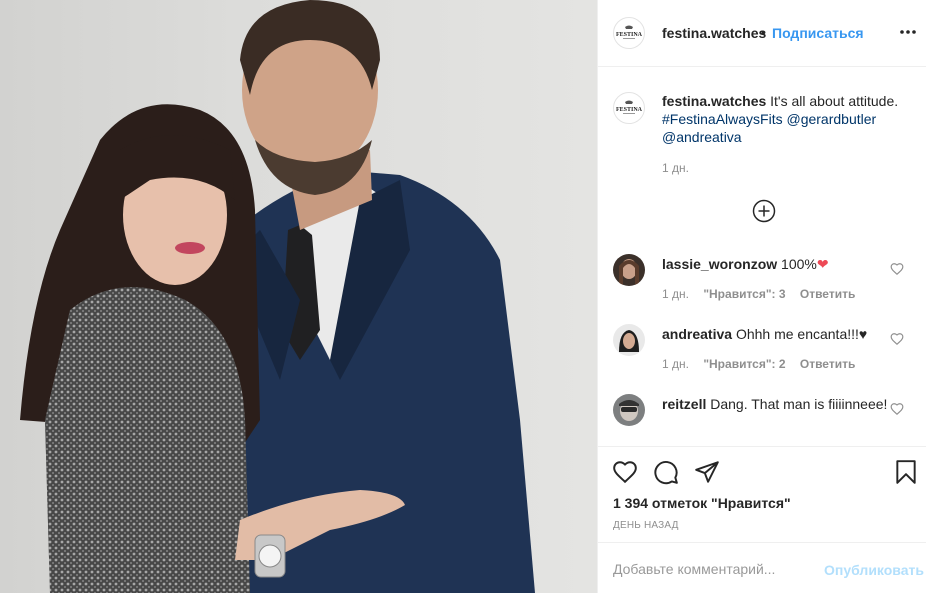  What do you see at coordinates (666, 472) in the screenshot?
I see `comment-bubble-icon` at bounding box center [666, 472].